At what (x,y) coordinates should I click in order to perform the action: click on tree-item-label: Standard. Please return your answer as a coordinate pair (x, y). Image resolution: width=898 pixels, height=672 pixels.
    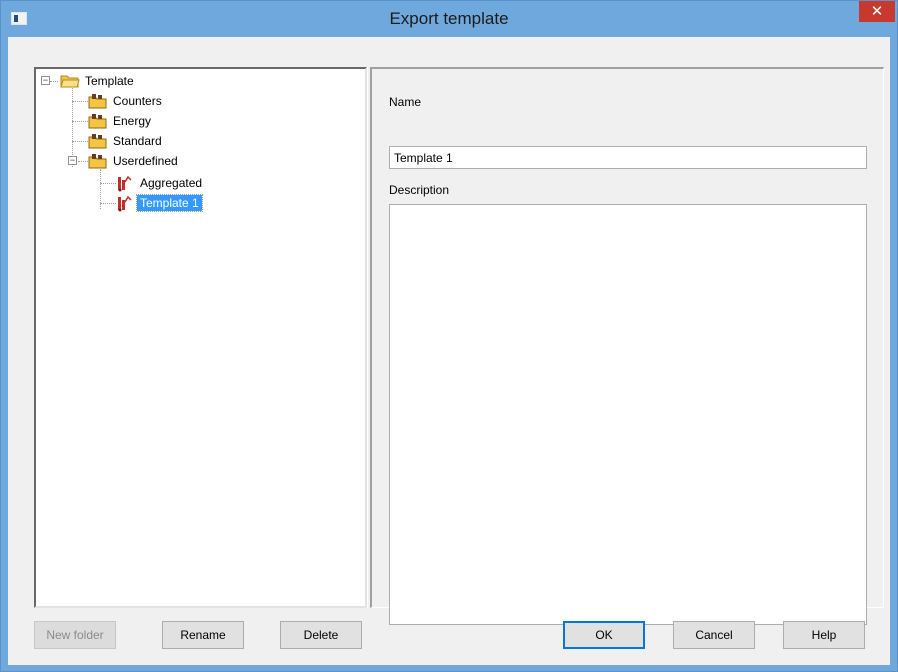
    Looking at the image, I should click on (137, 141).